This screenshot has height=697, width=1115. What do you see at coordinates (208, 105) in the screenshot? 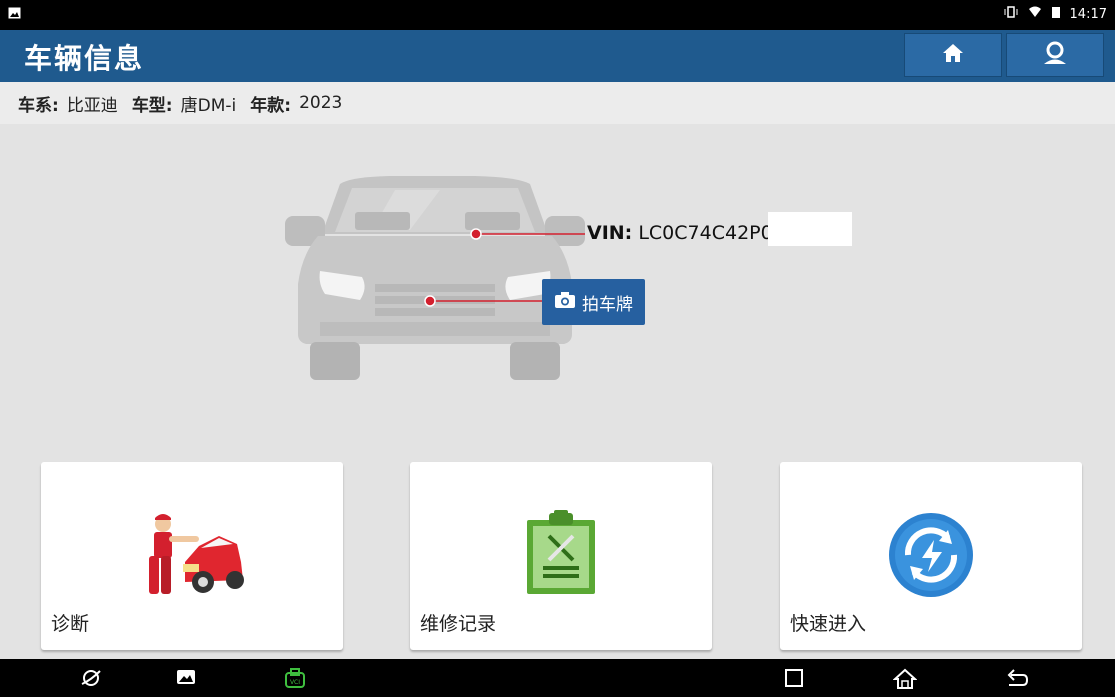
I see `model-value: 唐DM-i` at bounding box center [208, 105].